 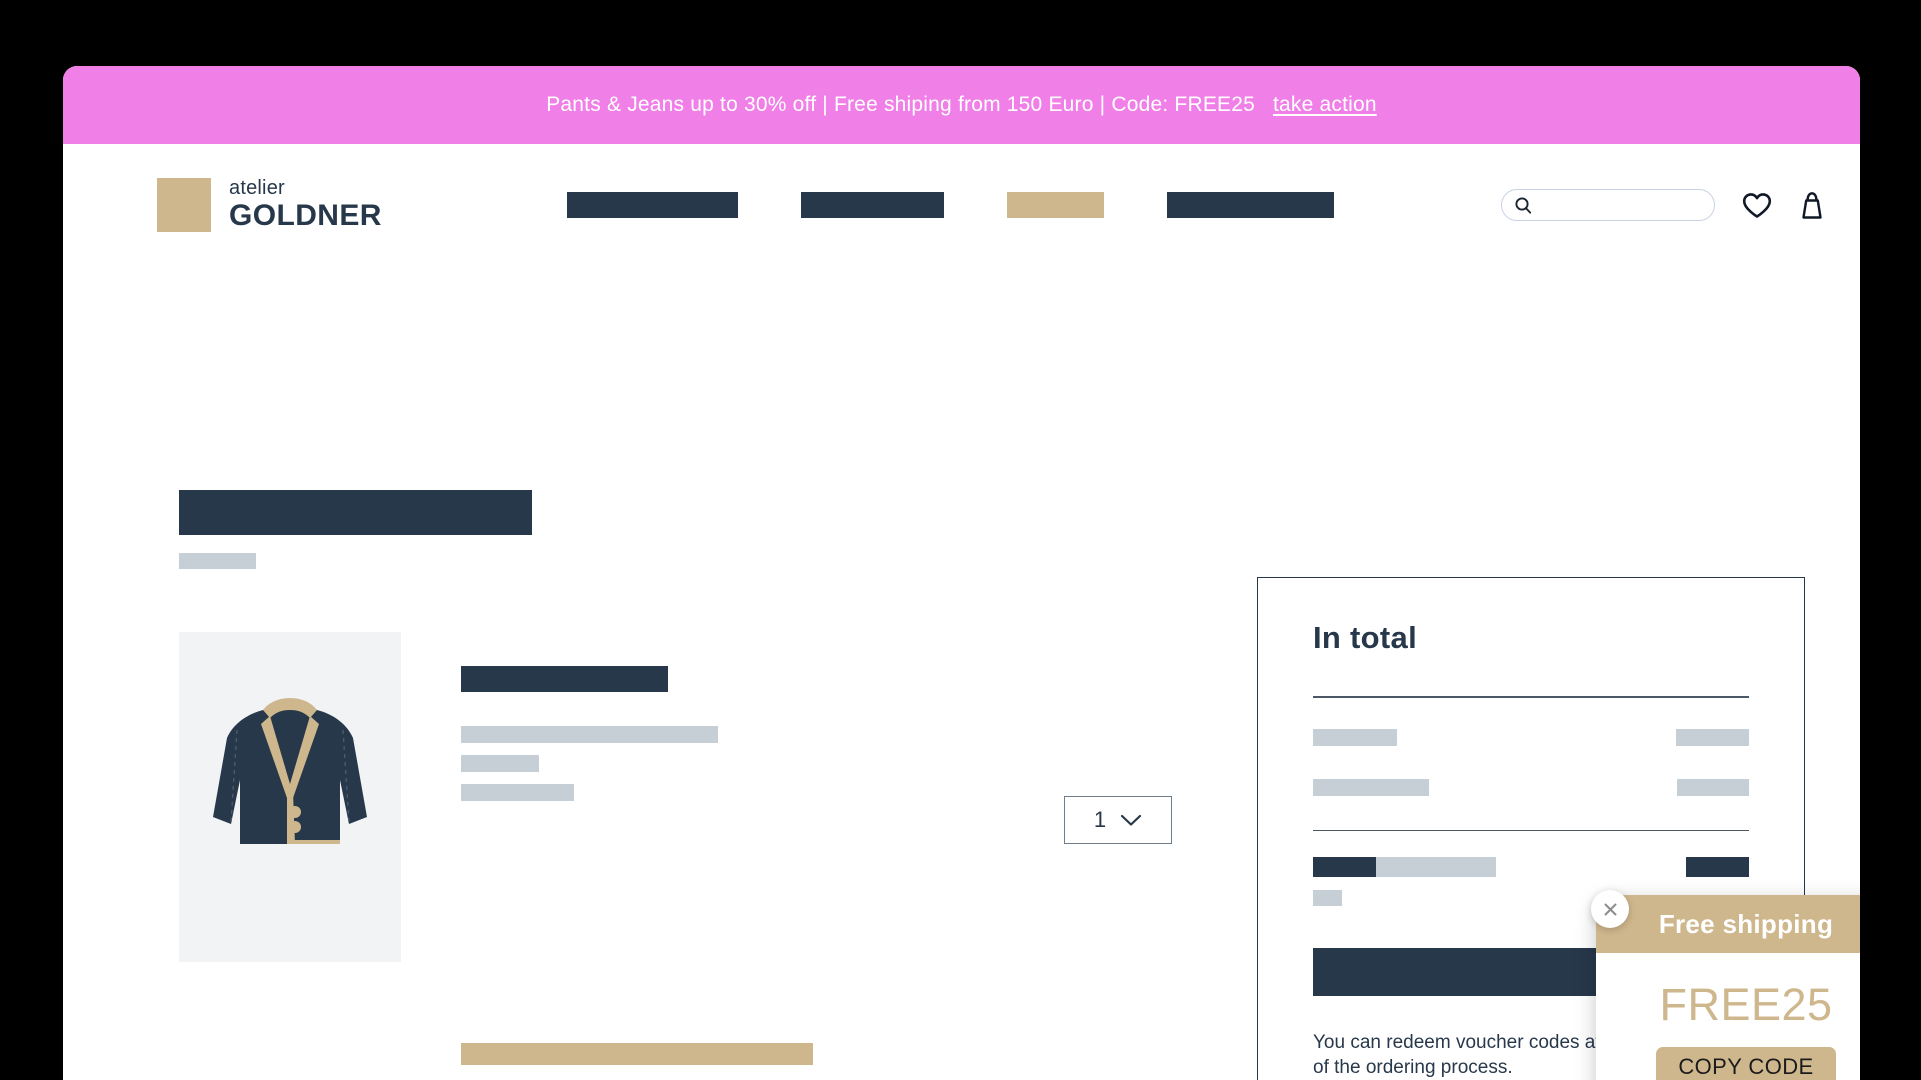 I want to click on voucher-close-button, so click(x=1610, y=909).